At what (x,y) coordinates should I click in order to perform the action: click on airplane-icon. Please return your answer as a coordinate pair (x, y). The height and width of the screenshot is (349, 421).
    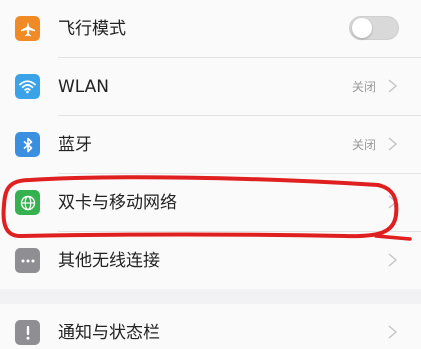
    Looking at the image, I should click on (27, 28).